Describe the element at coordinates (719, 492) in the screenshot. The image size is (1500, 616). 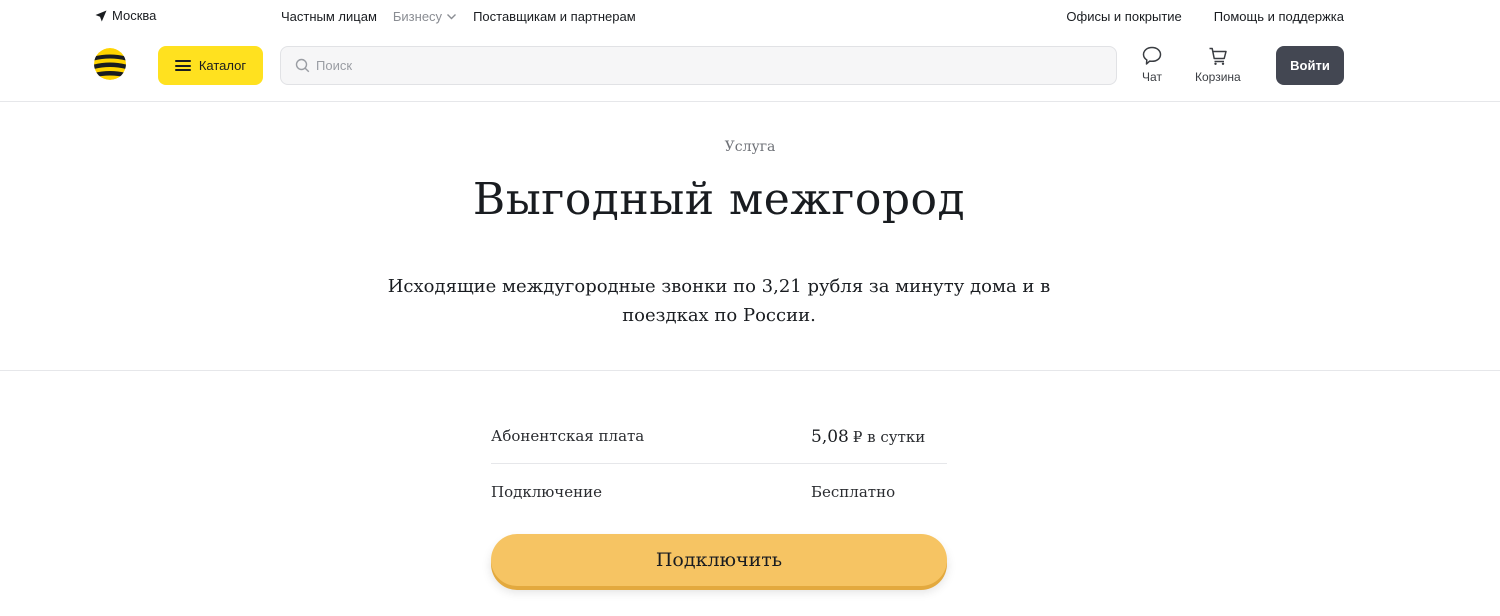
I see `connection-row: Подключение Бесплатно` at that location.